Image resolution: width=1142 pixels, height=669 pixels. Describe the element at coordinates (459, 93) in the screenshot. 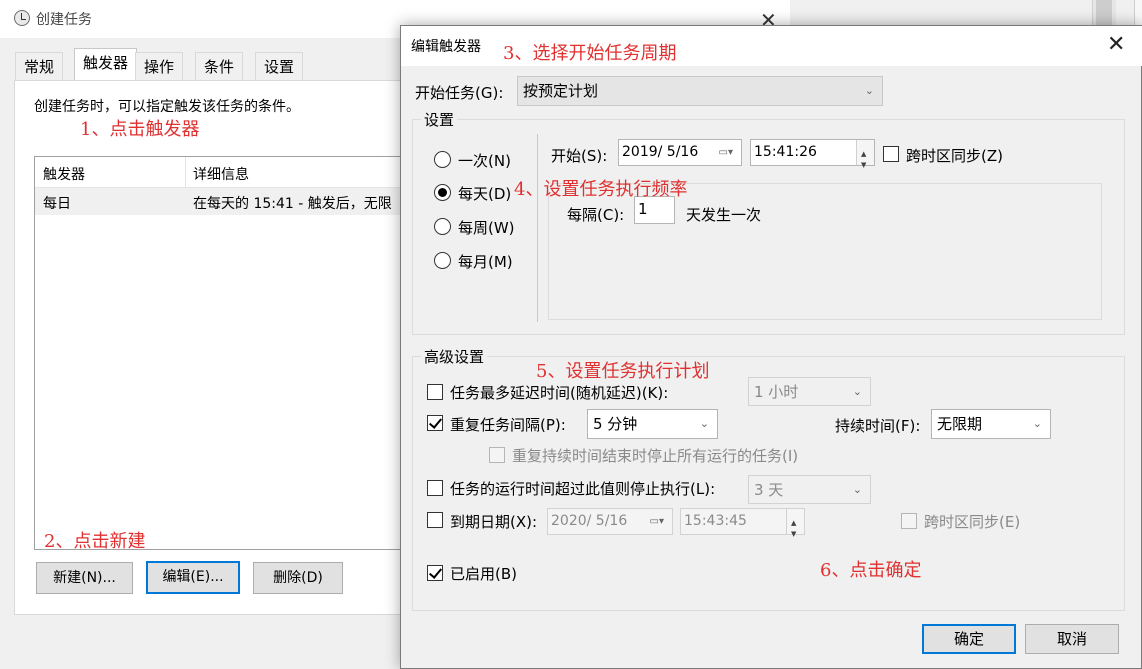

I see `begin-task-label: 开始任务(G):` at that location.